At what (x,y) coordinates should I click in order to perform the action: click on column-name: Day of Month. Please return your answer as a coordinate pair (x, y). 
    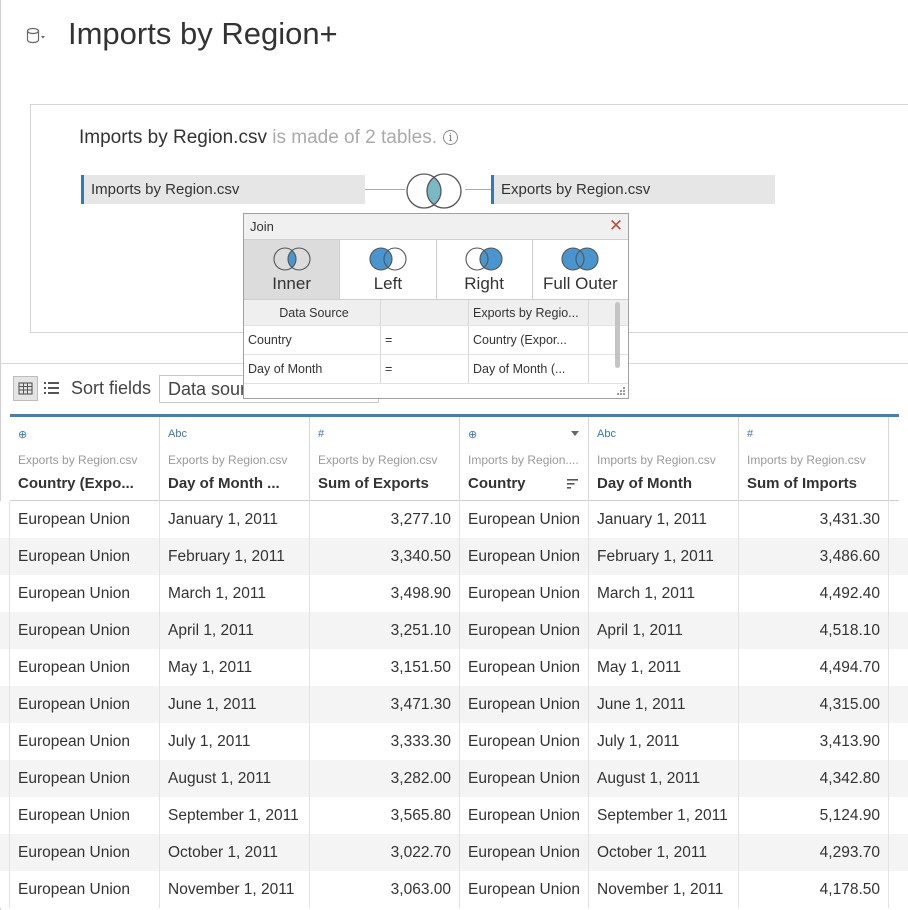
    Looking at the image, I should click on (665, 483).